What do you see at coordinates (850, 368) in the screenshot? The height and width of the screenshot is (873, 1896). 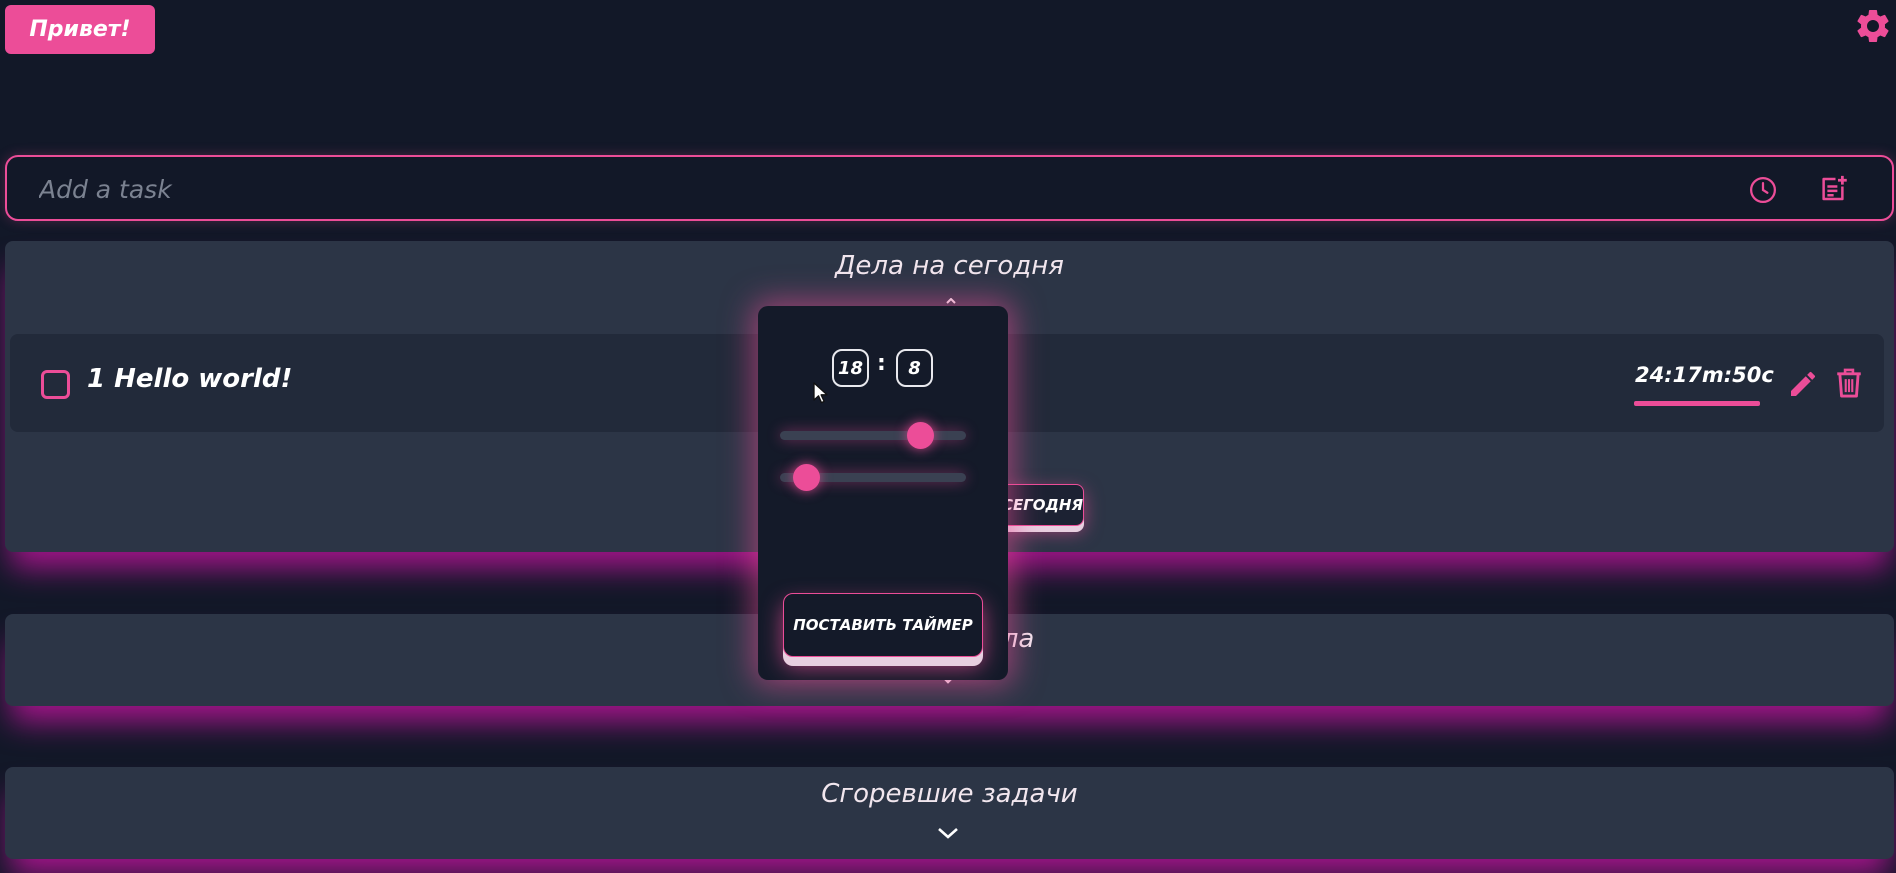 I see `hours-display: 18` at bounding box center [850, 368].